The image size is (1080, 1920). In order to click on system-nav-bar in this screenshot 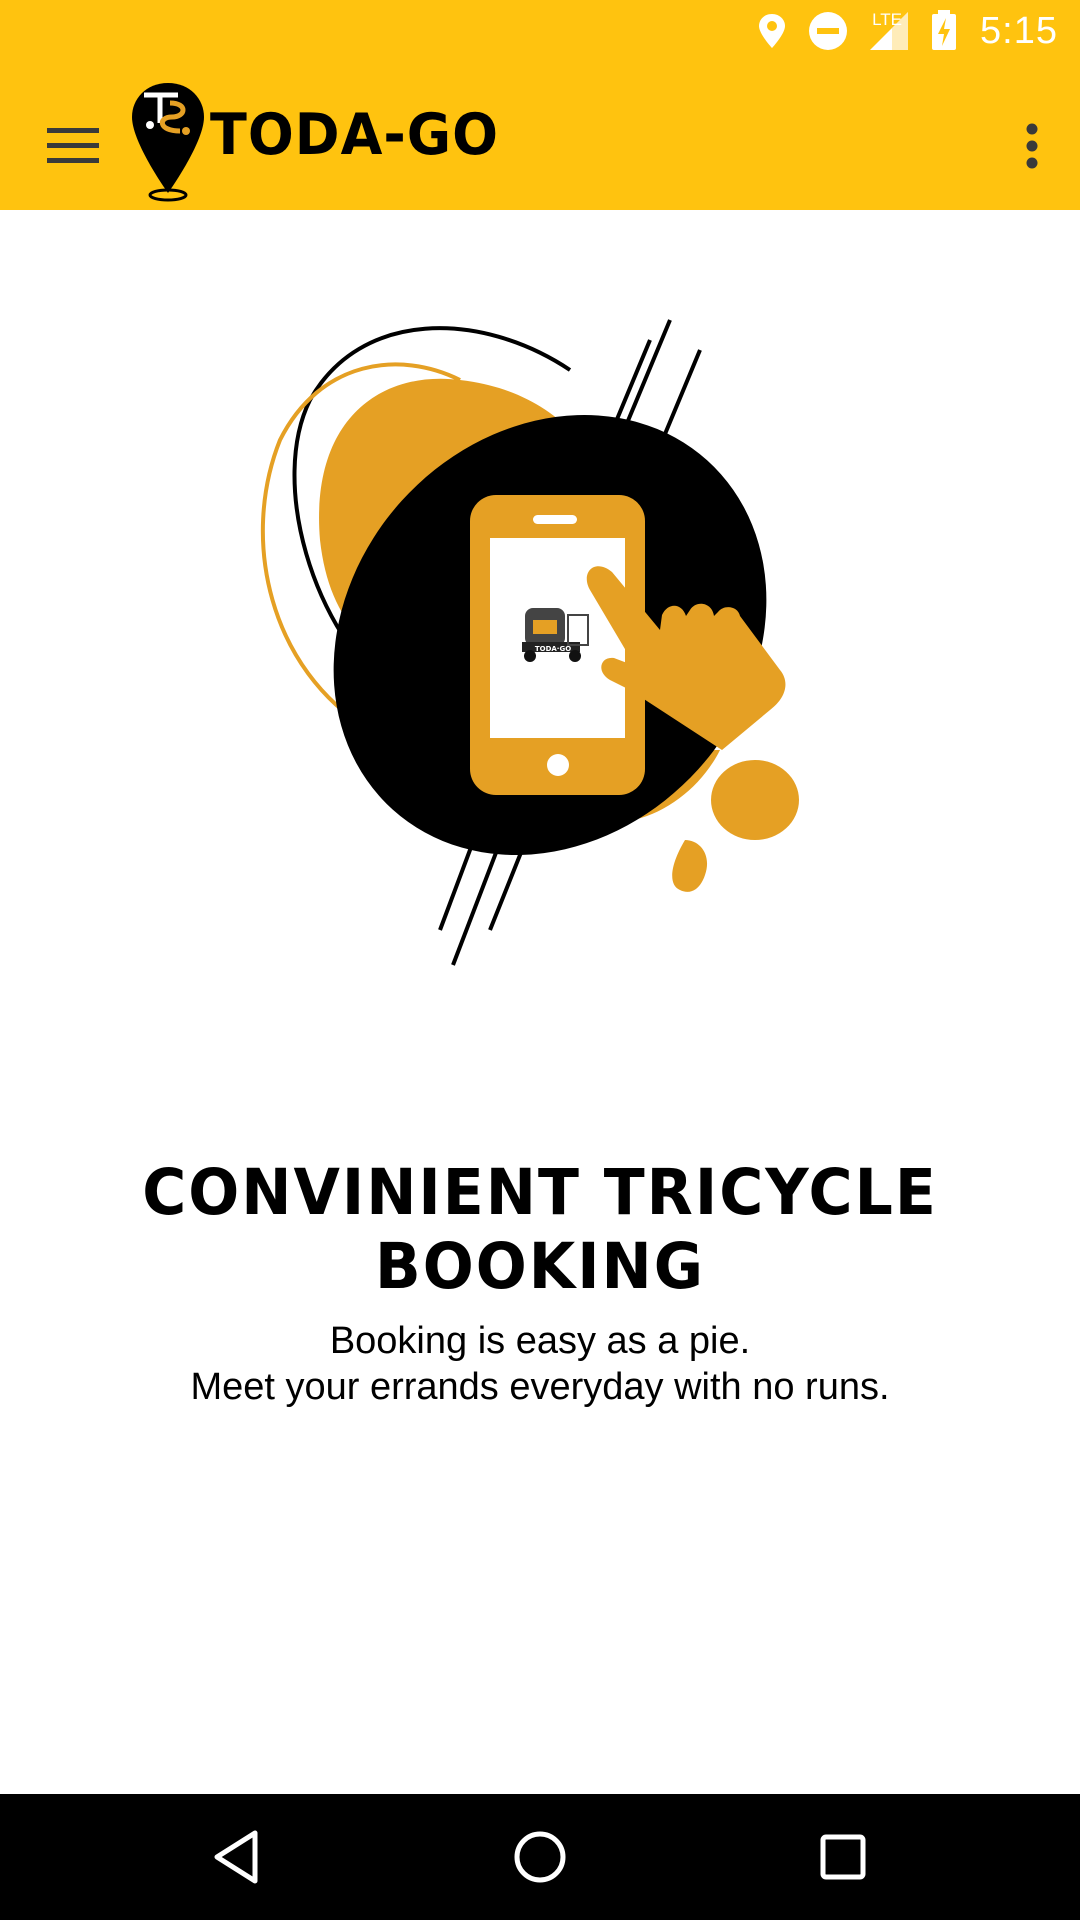, I will do `click(540, 1857)`.